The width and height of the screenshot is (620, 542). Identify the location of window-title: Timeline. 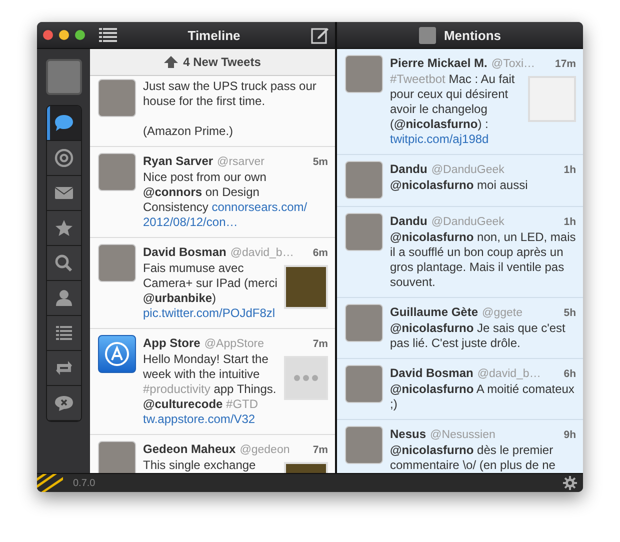
(214, 35).